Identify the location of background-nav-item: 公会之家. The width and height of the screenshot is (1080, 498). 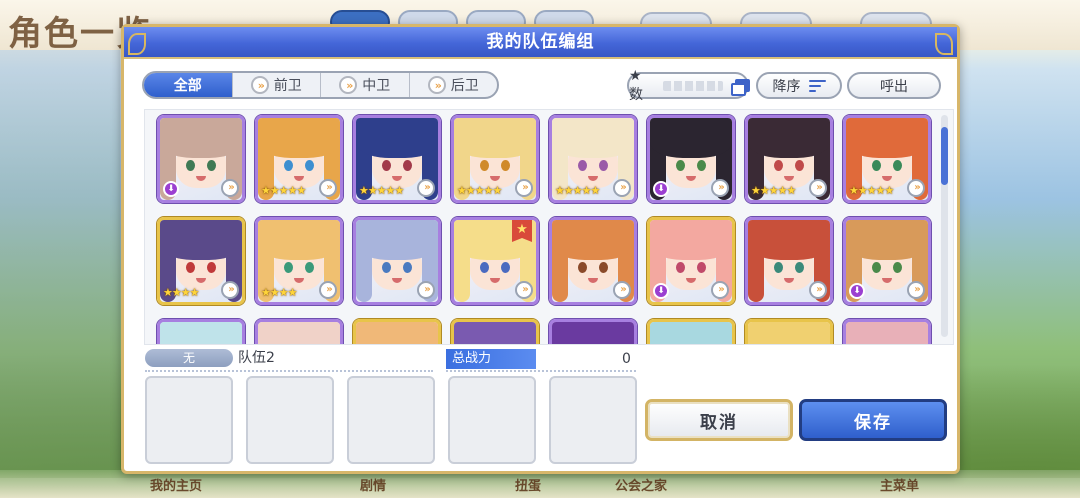
(641, 486).